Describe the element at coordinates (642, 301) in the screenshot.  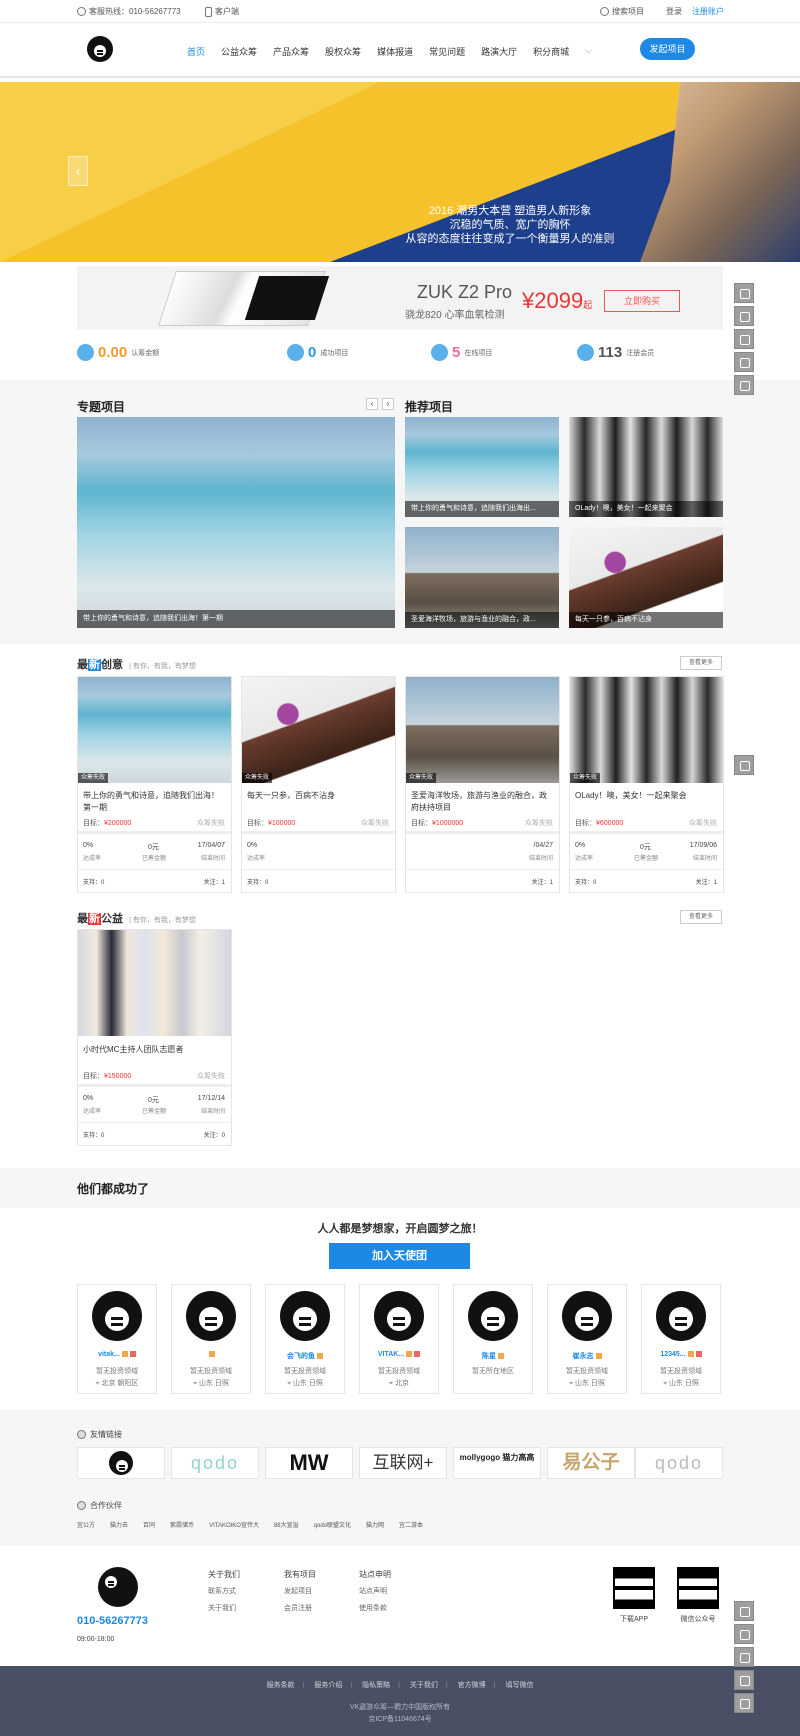
I see `buy-now-button: 立即购买` at that location.